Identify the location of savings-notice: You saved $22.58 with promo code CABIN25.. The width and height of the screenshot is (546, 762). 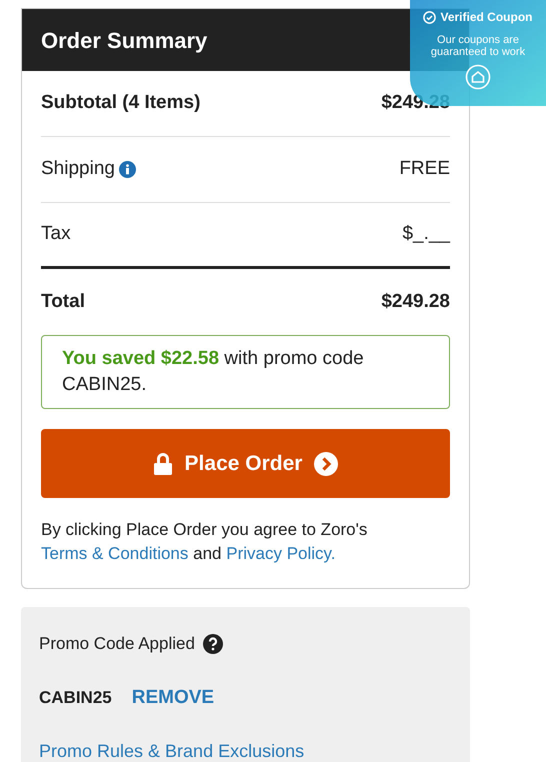
(245, 372).